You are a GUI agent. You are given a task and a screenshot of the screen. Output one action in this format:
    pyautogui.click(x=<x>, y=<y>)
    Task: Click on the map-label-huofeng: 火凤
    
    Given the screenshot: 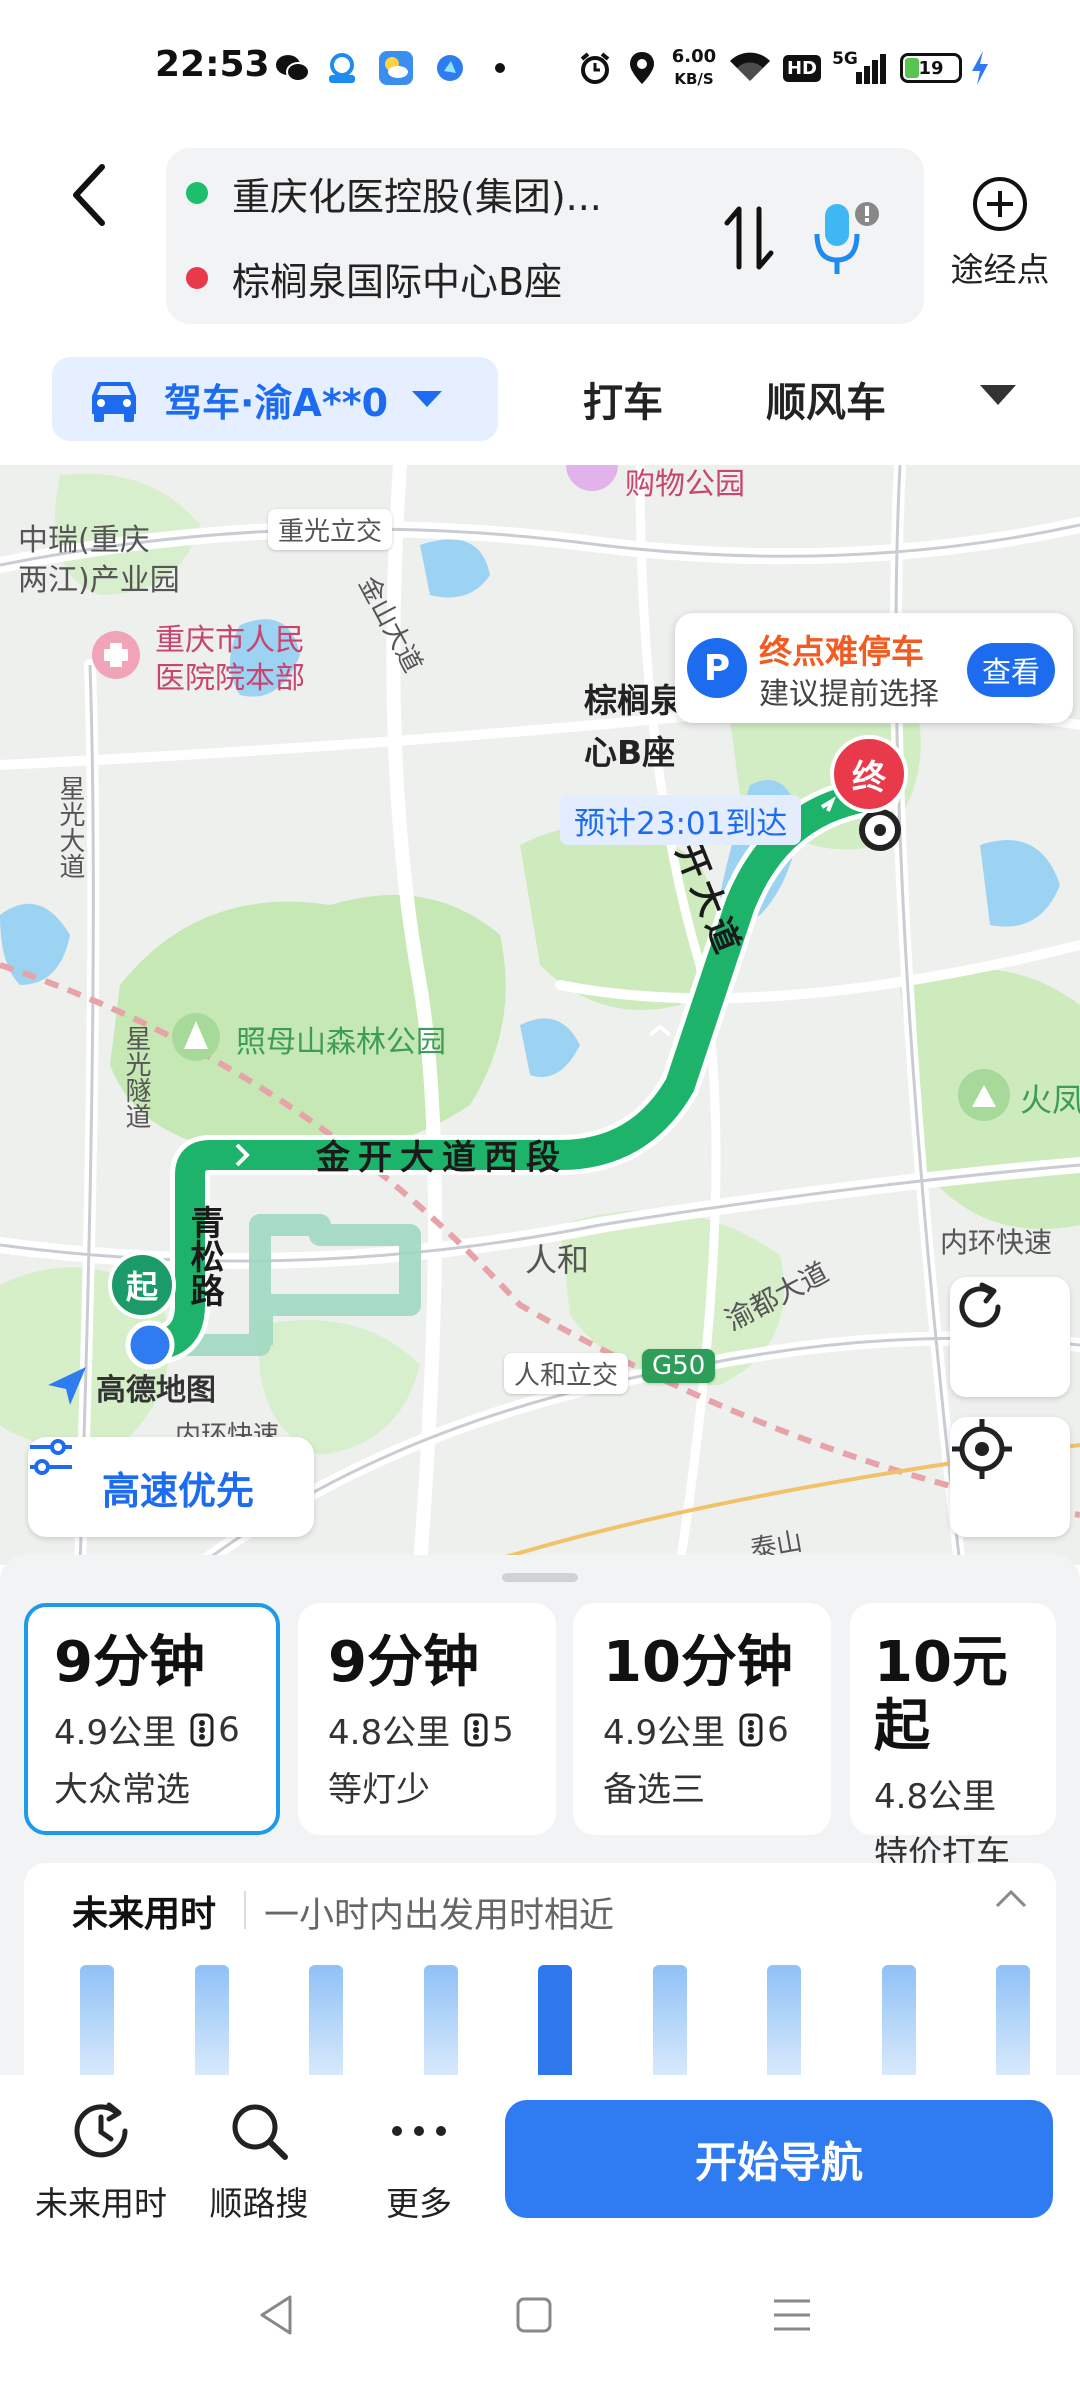 What is the action you would take?
    pyautogui.click(x=1050, y=1100)
    